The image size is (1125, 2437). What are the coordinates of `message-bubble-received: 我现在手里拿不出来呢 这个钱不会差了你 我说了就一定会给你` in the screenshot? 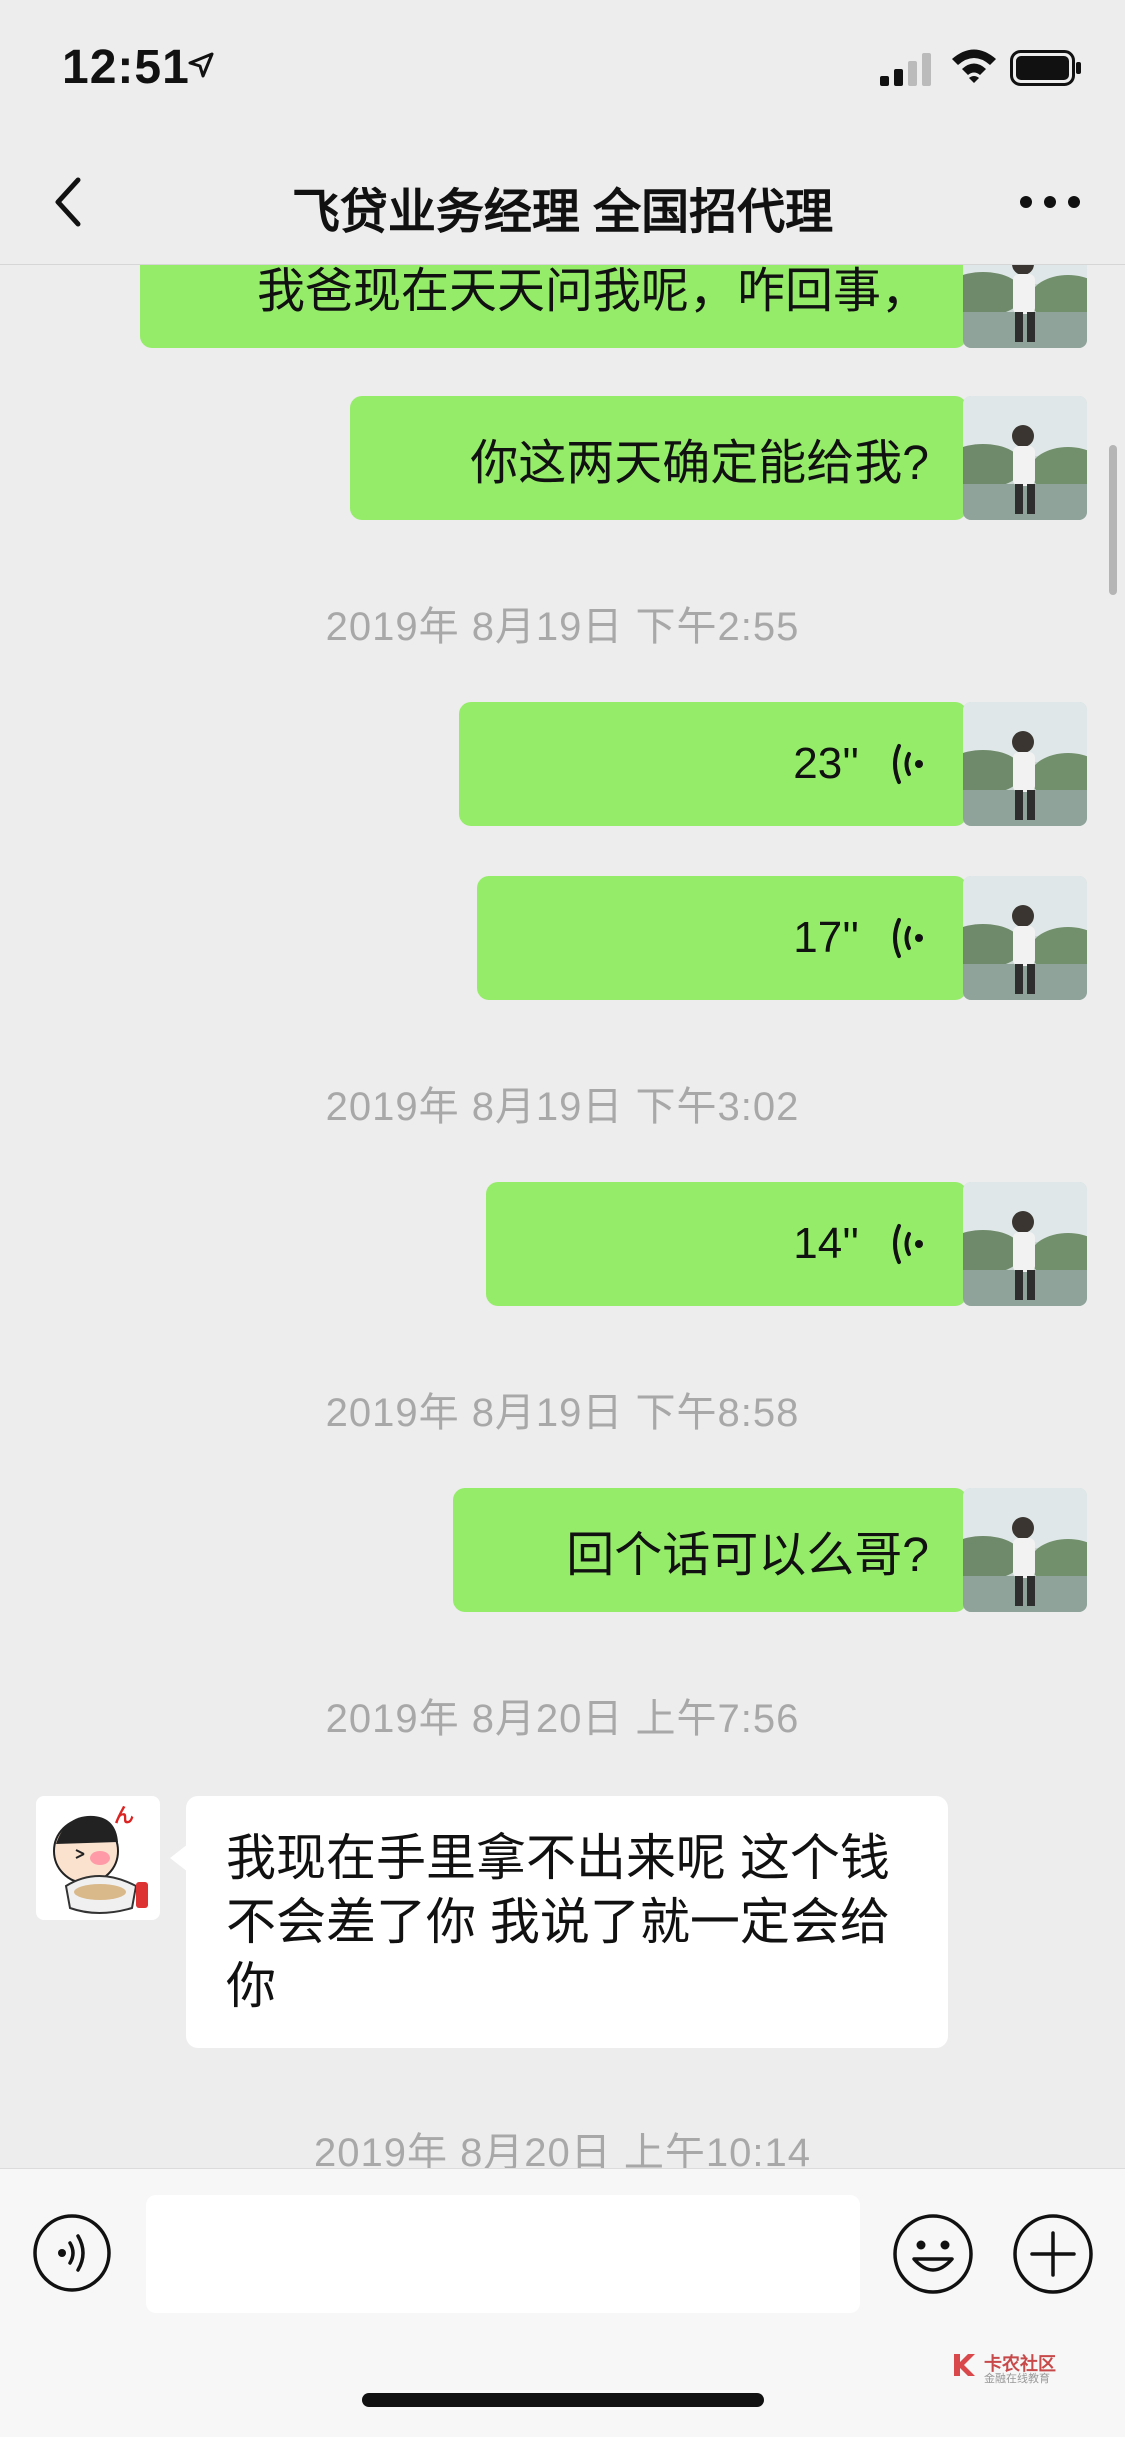 It's located at (559, 1922).